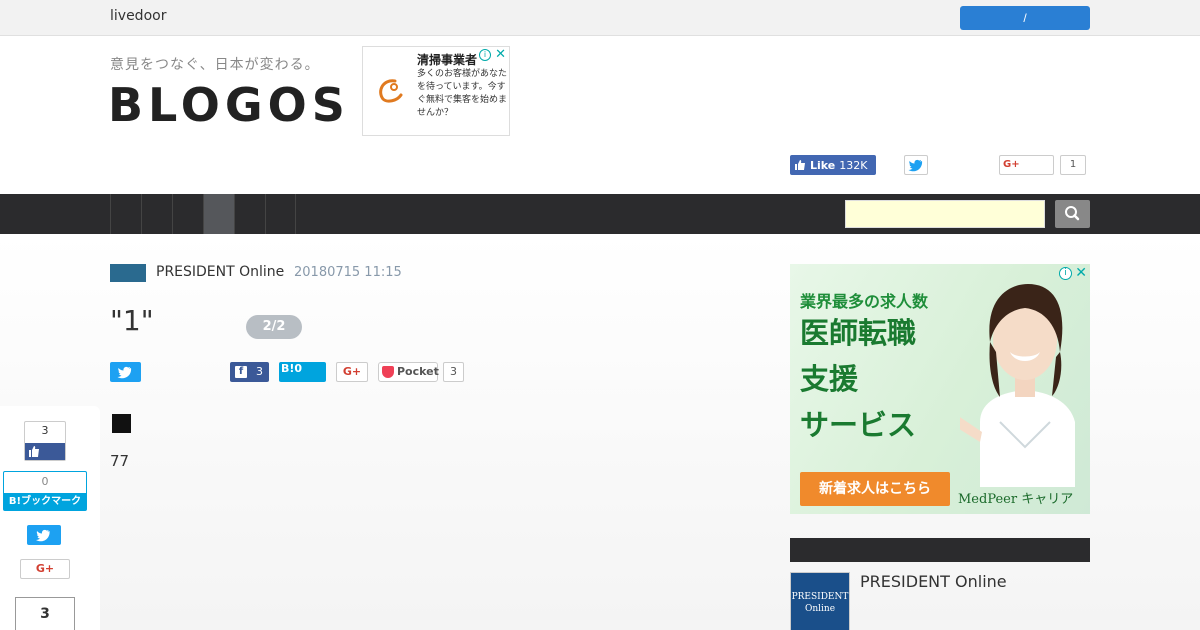 This screenshot has width=1200, height=630. I want to click on google-plus-button: G+, so click(1026, 165).